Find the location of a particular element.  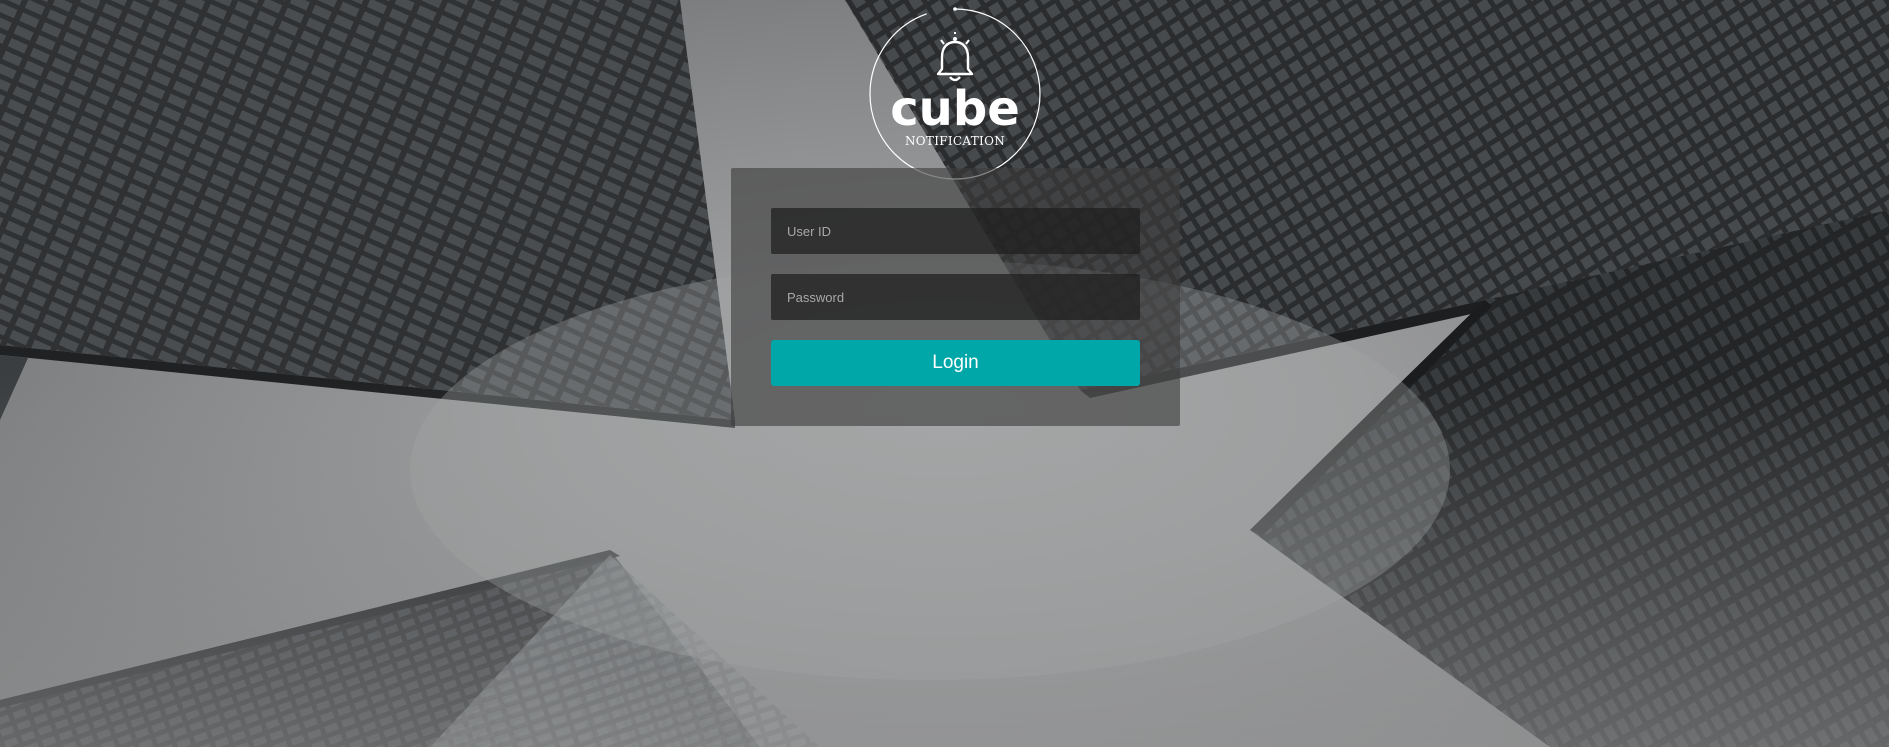

password-input is located at coordinates (955, 297).